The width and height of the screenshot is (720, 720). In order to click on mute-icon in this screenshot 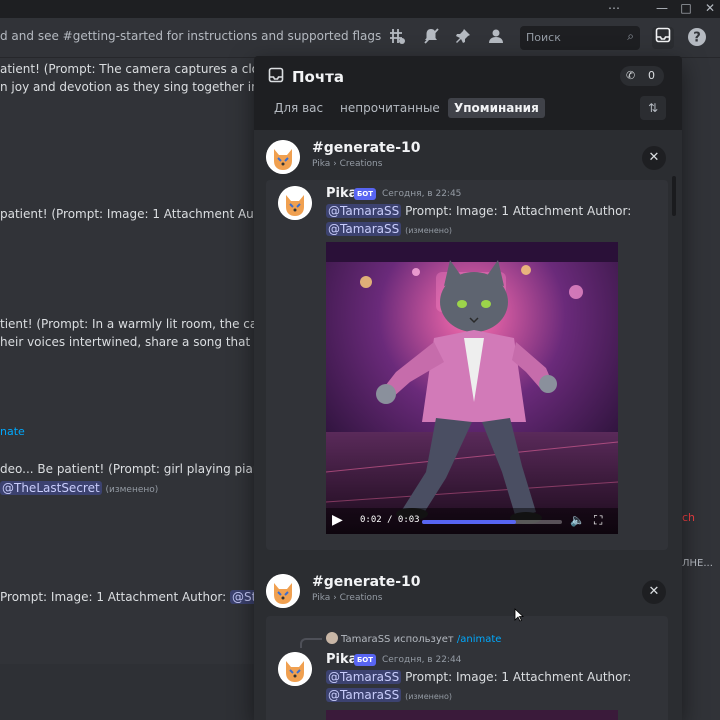, I will do `click(431, 38)`.